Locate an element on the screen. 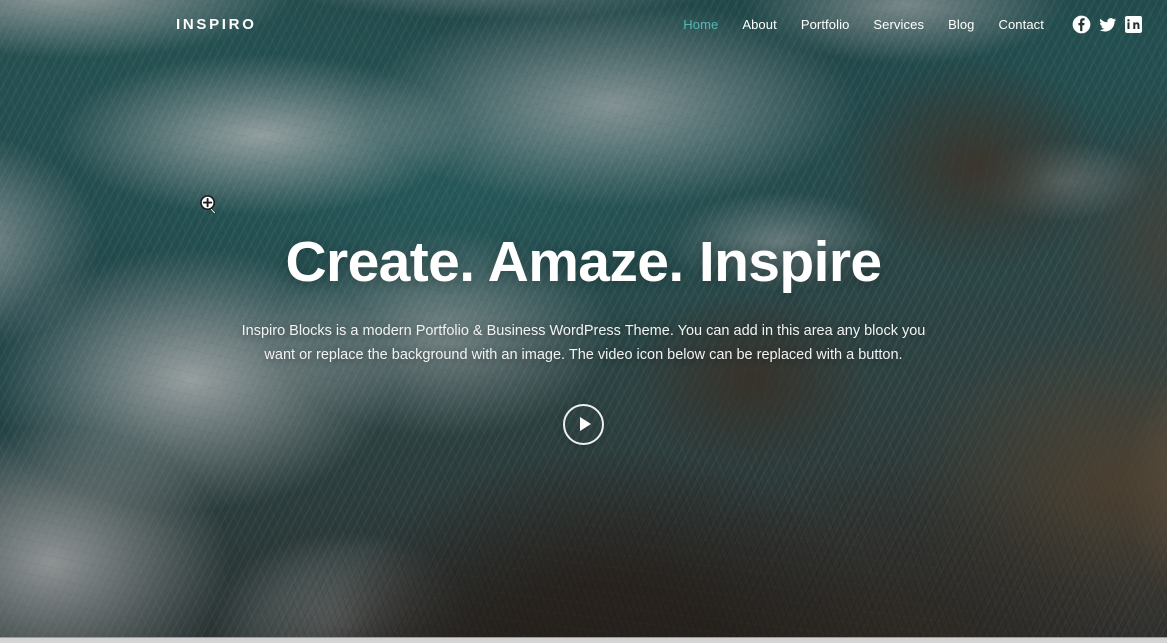 This screenshot has height=643, width=1167. nav-item-about: About is located at coordinates (759, 24).